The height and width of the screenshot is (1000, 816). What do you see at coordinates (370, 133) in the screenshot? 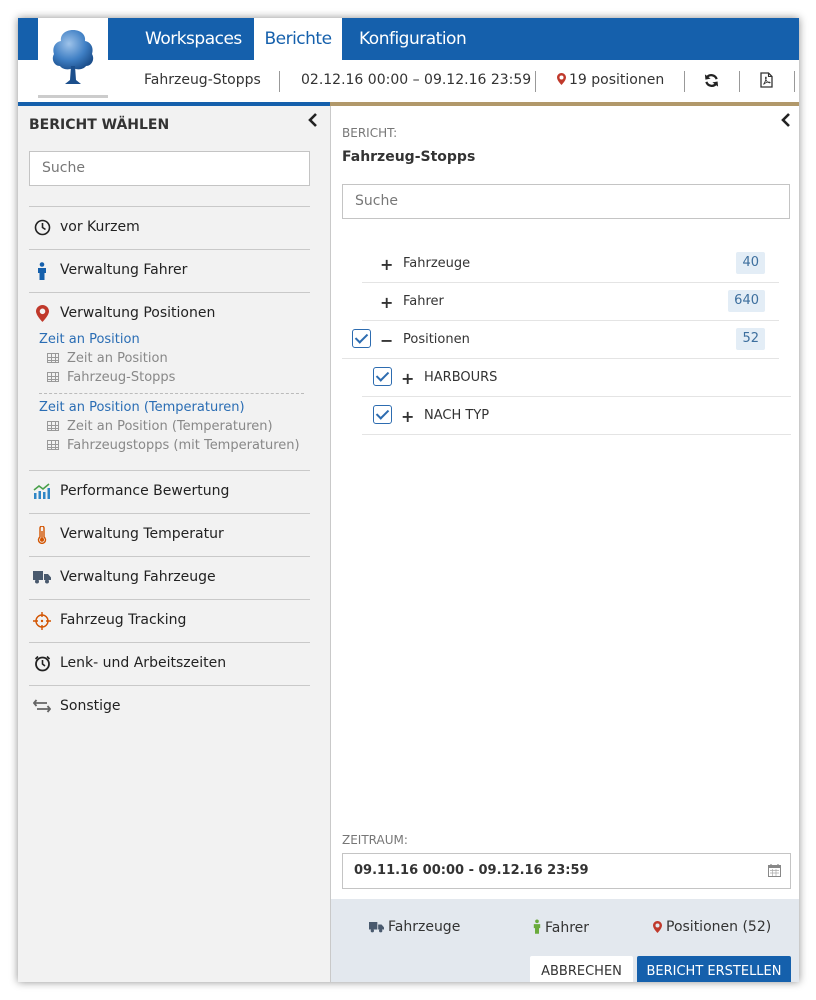
I see `report-label: BERICHT:` at bounding box center [370, 133].